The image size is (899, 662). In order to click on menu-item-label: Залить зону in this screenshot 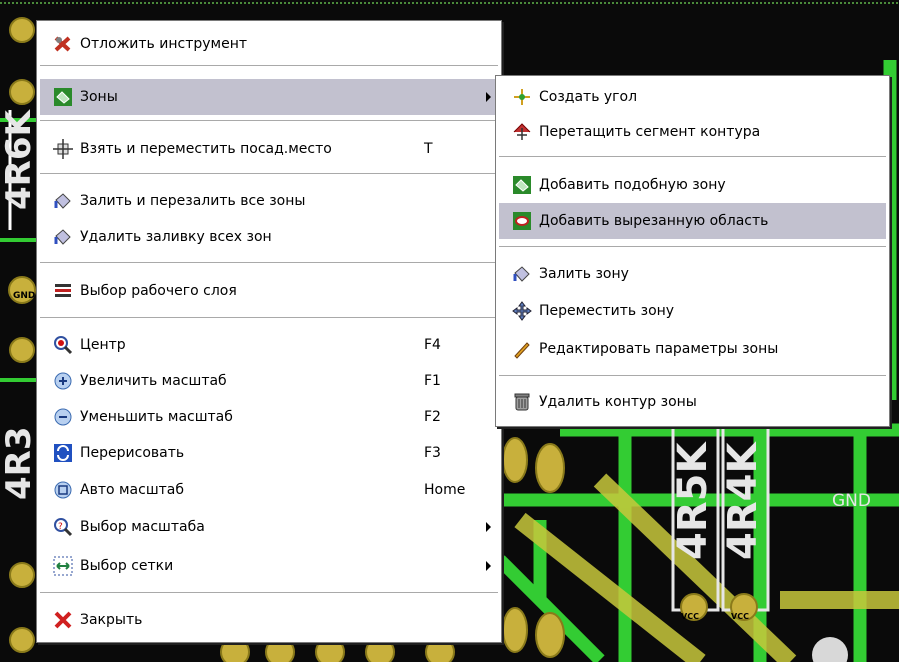, I will do `click(584, 274)`.